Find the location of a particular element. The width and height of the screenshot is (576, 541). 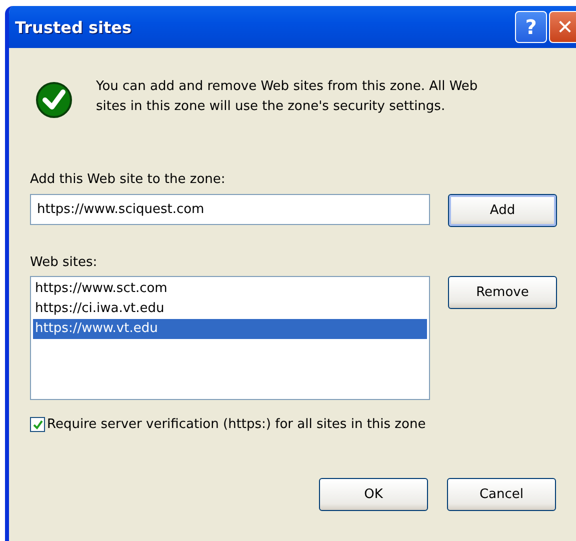

cancel-button: Cancel is located at coordinates (501, 494).